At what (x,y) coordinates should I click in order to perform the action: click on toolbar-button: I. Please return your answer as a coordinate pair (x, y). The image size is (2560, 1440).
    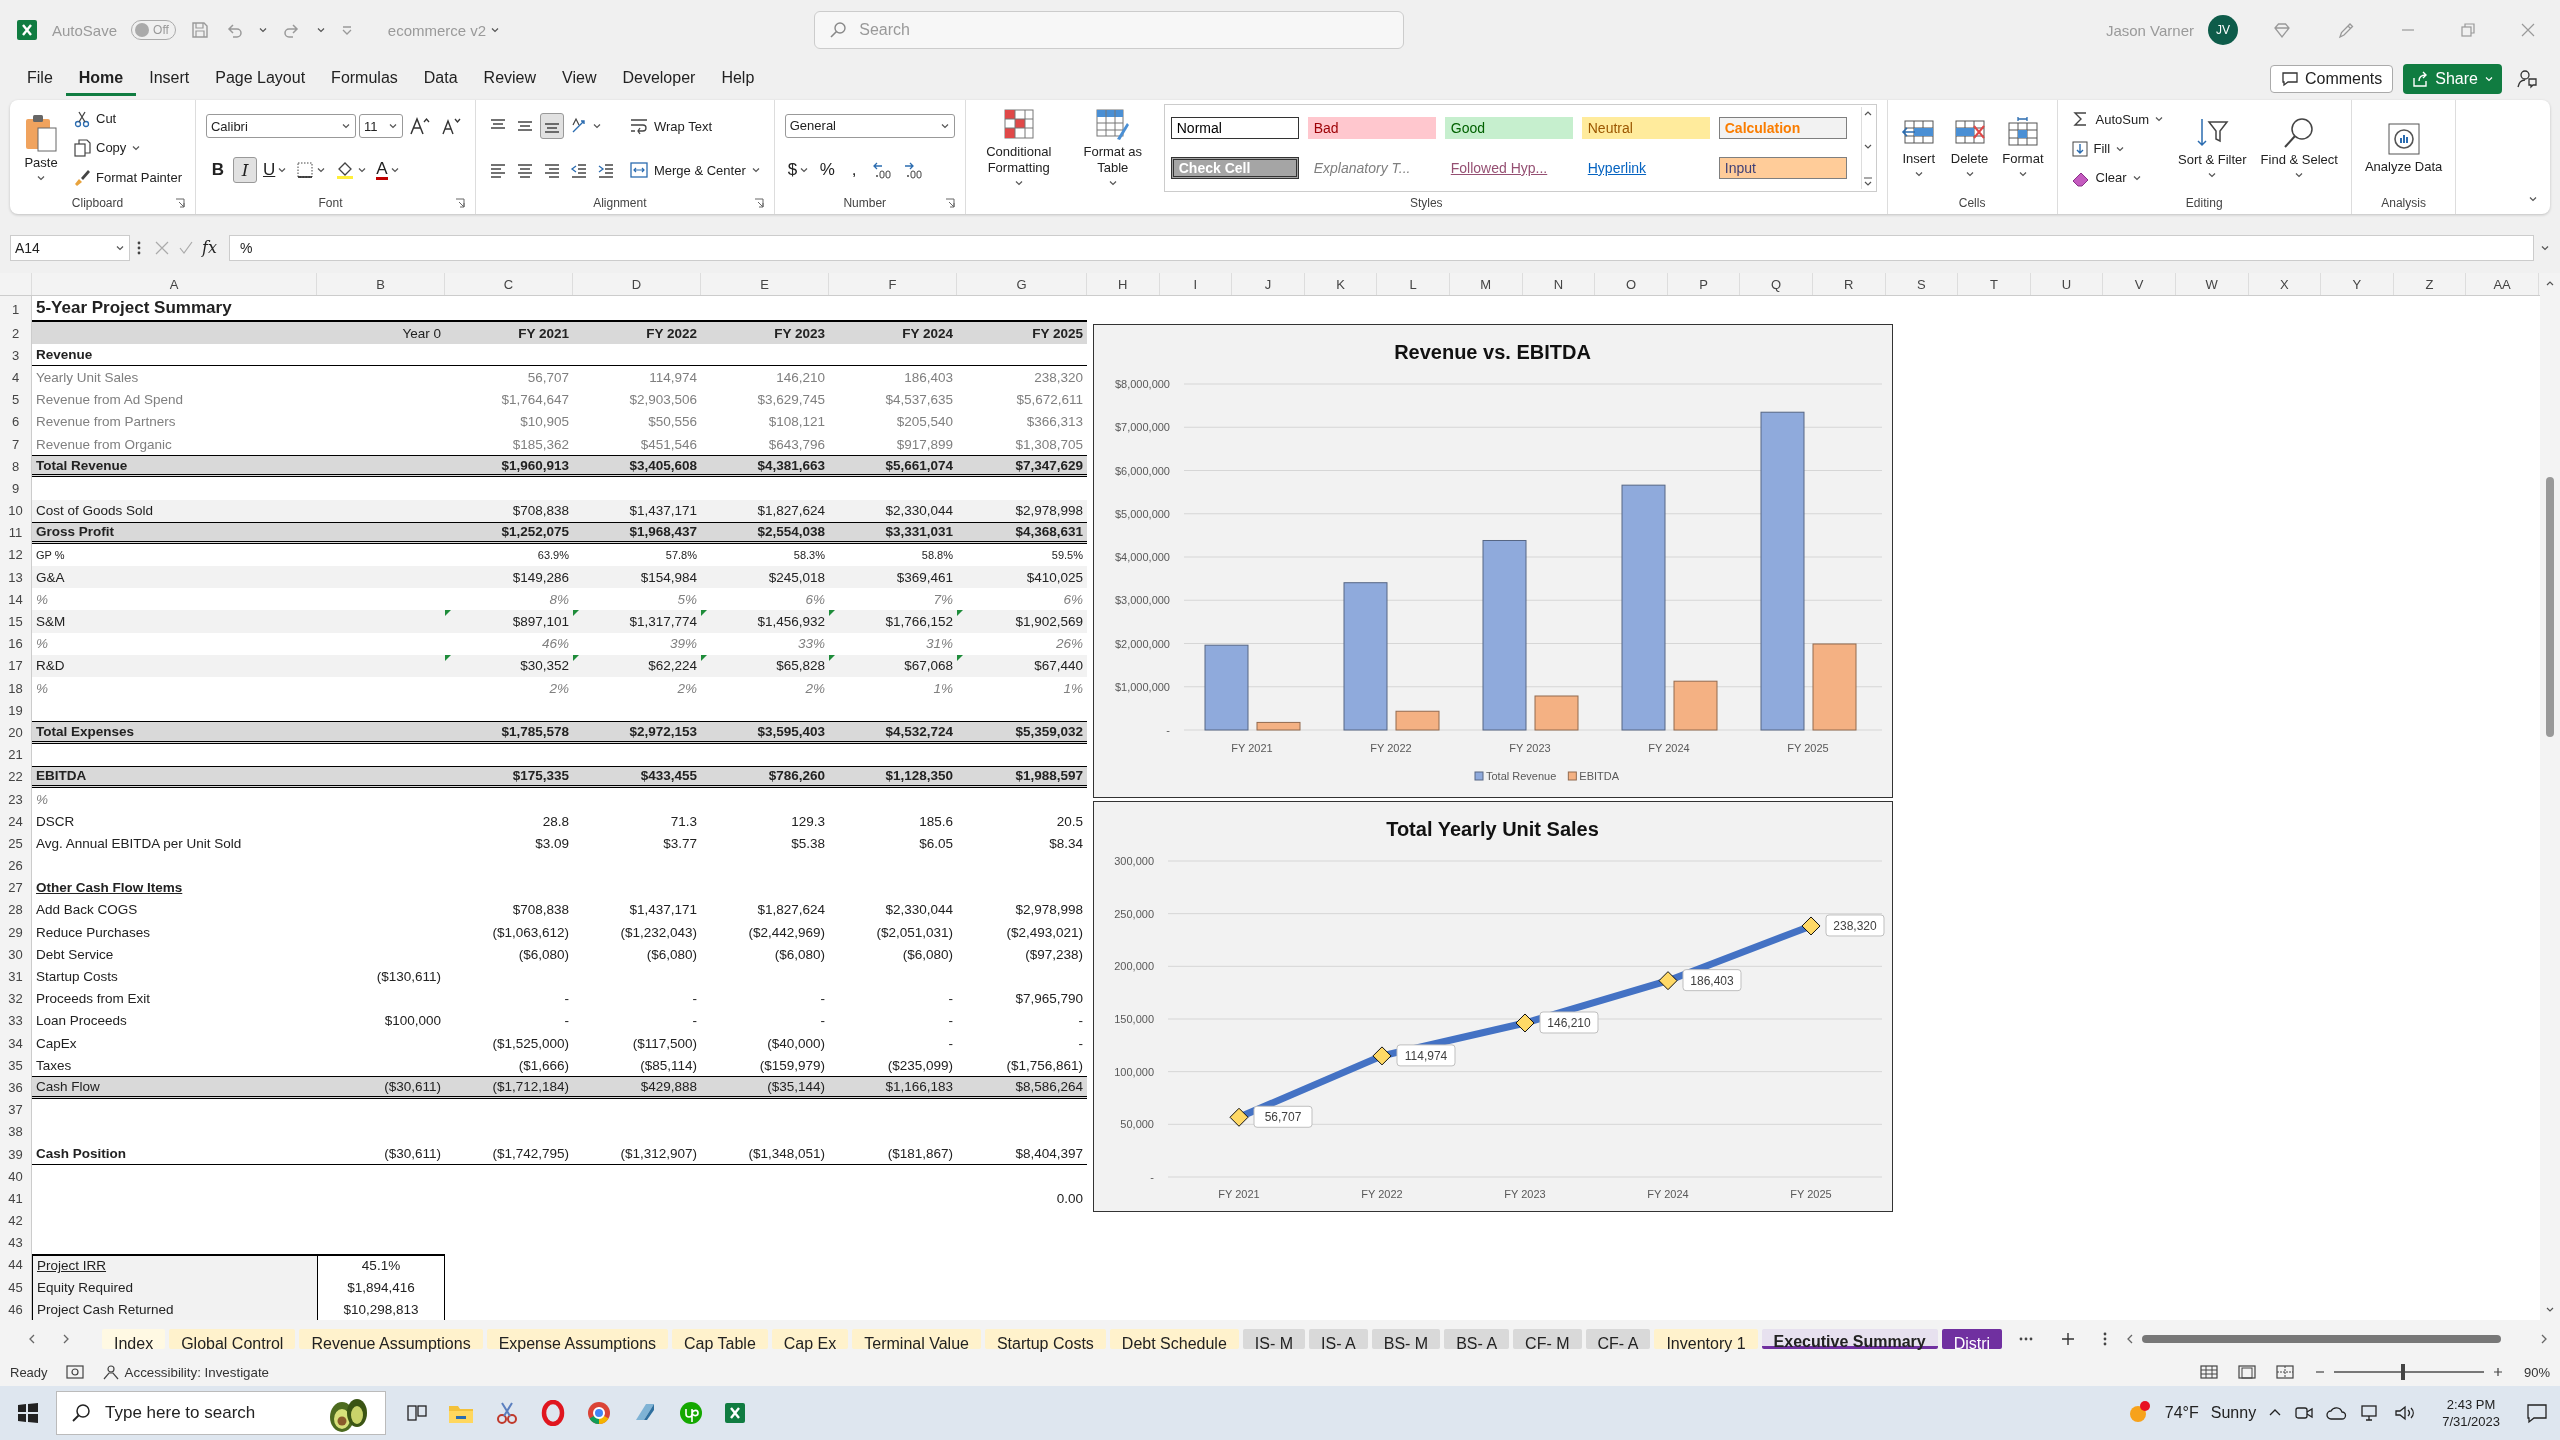
    Looking at the image, I should click on (245, 170).